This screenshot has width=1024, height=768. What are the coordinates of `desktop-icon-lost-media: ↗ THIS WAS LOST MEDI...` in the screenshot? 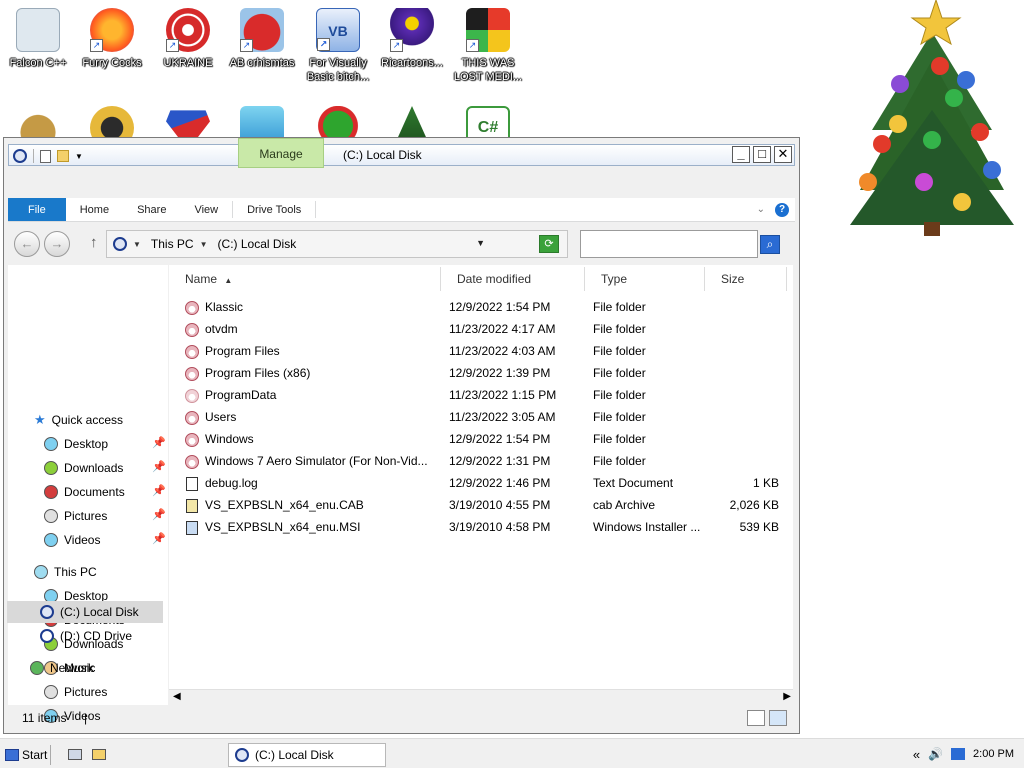 It's located at (488, 46).